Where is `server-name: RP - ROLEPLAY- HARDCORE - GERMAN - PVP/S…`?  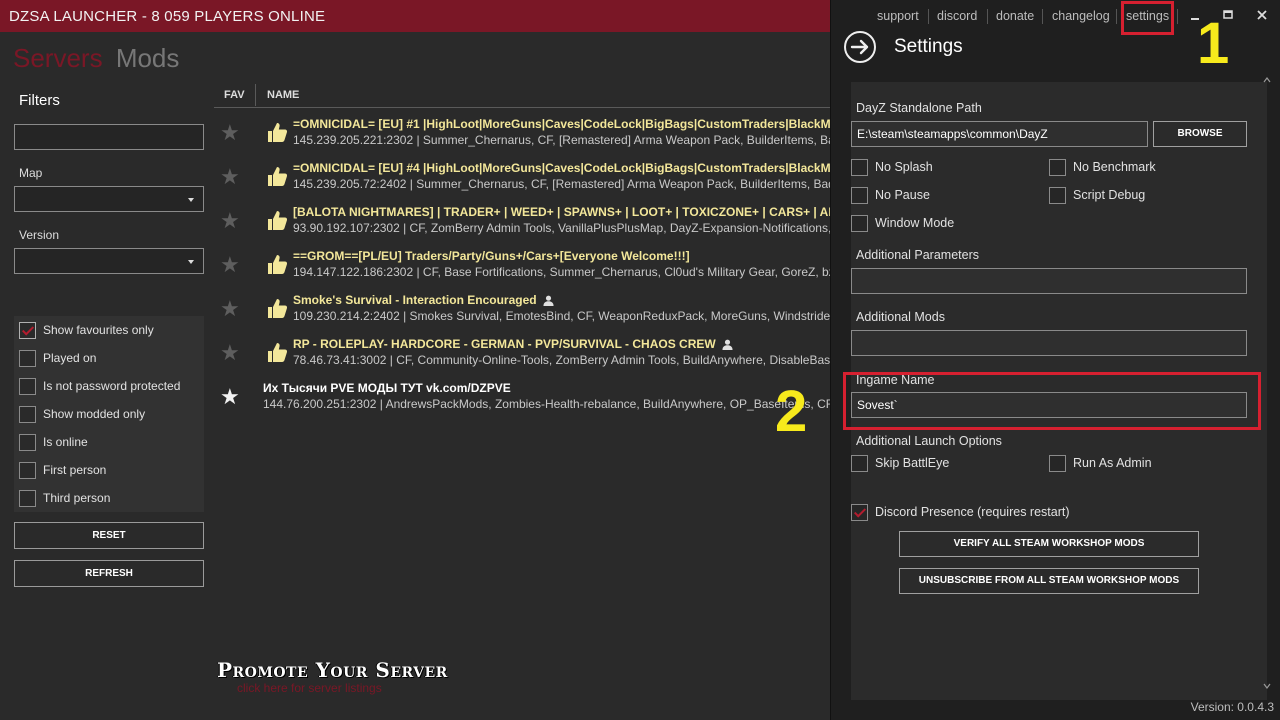
server-name: RP - ROLEPLAY- HARDCORE - GERMAN - PVP/S… is located at coordinates (504, 344).